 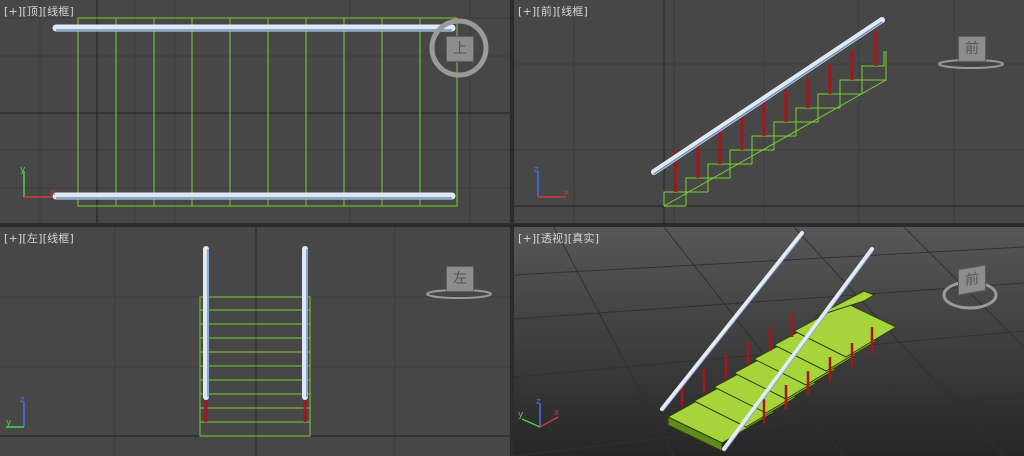 What do you see at coordinates (551, 238) in the screenshot?
I see `viewport-view-name: [透视]` at bounding box center [551, 238].